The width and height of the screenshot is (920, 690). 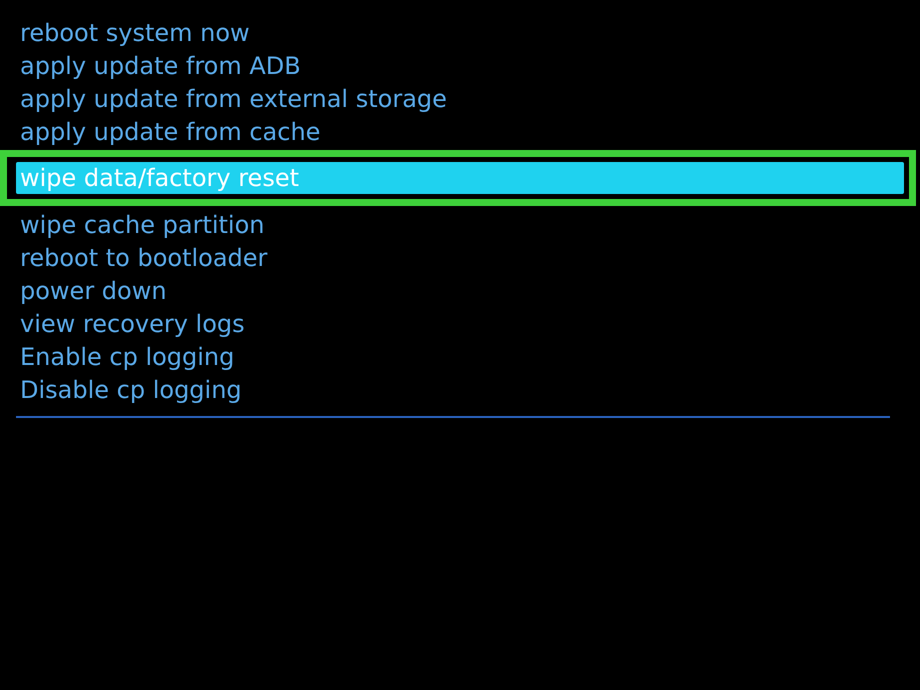 What do you see at coordinates (460, 356) in the screenshot?
I see `menu-item: Enable cp logging` at bounding box center [460, 356].